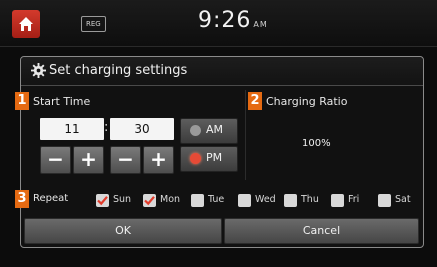 The image size is (437, 267). Describe the element at coordinates (260, 24) in the screenshot. I see `clock-ampm: AM` at that location.